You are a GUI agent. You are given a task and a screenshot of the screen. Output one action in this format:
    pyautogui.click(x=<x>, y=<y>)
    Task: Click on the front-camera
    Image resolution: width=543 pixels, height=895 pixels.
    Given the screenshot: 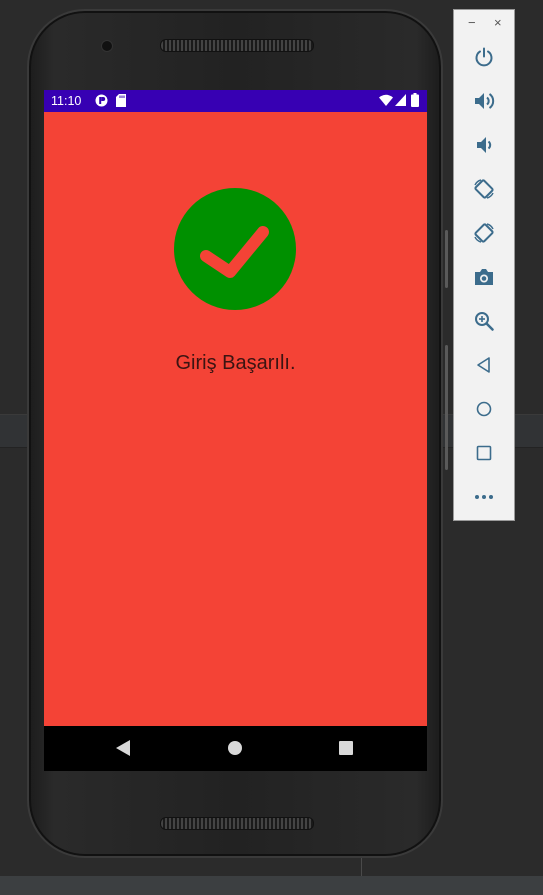 What is the action you would take?
    pyautogui.click(x=107, y=46)
    